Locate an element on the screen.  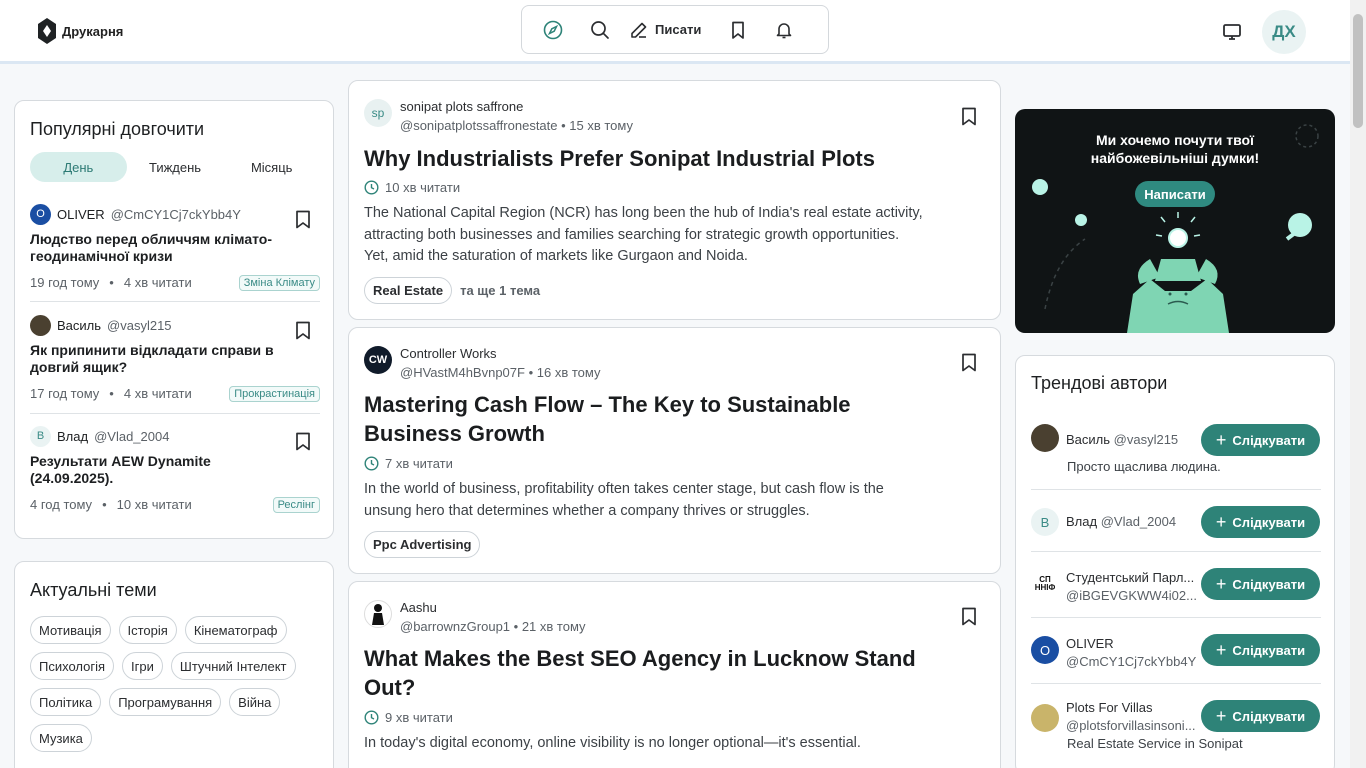
tab-week: Тиждень is located at coordinates (175, 167).